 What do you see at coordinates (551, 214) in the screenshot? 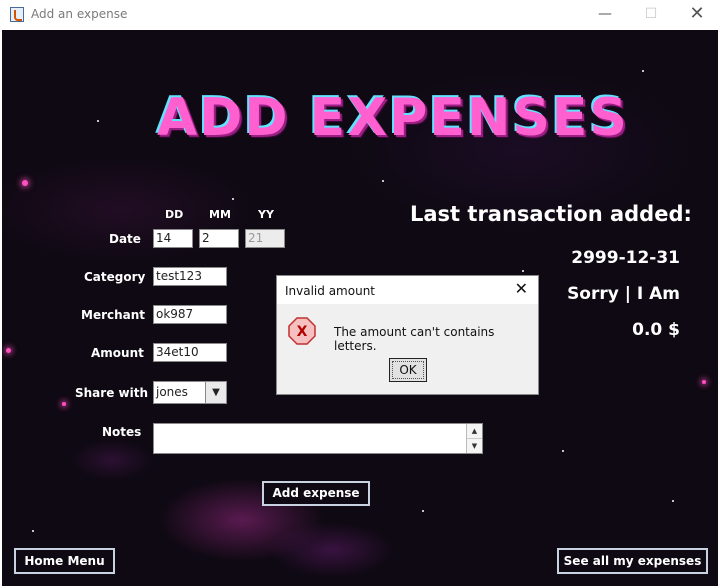
I see `last-transaction-title: Last transaction added:` at bounding box center [551, 214].